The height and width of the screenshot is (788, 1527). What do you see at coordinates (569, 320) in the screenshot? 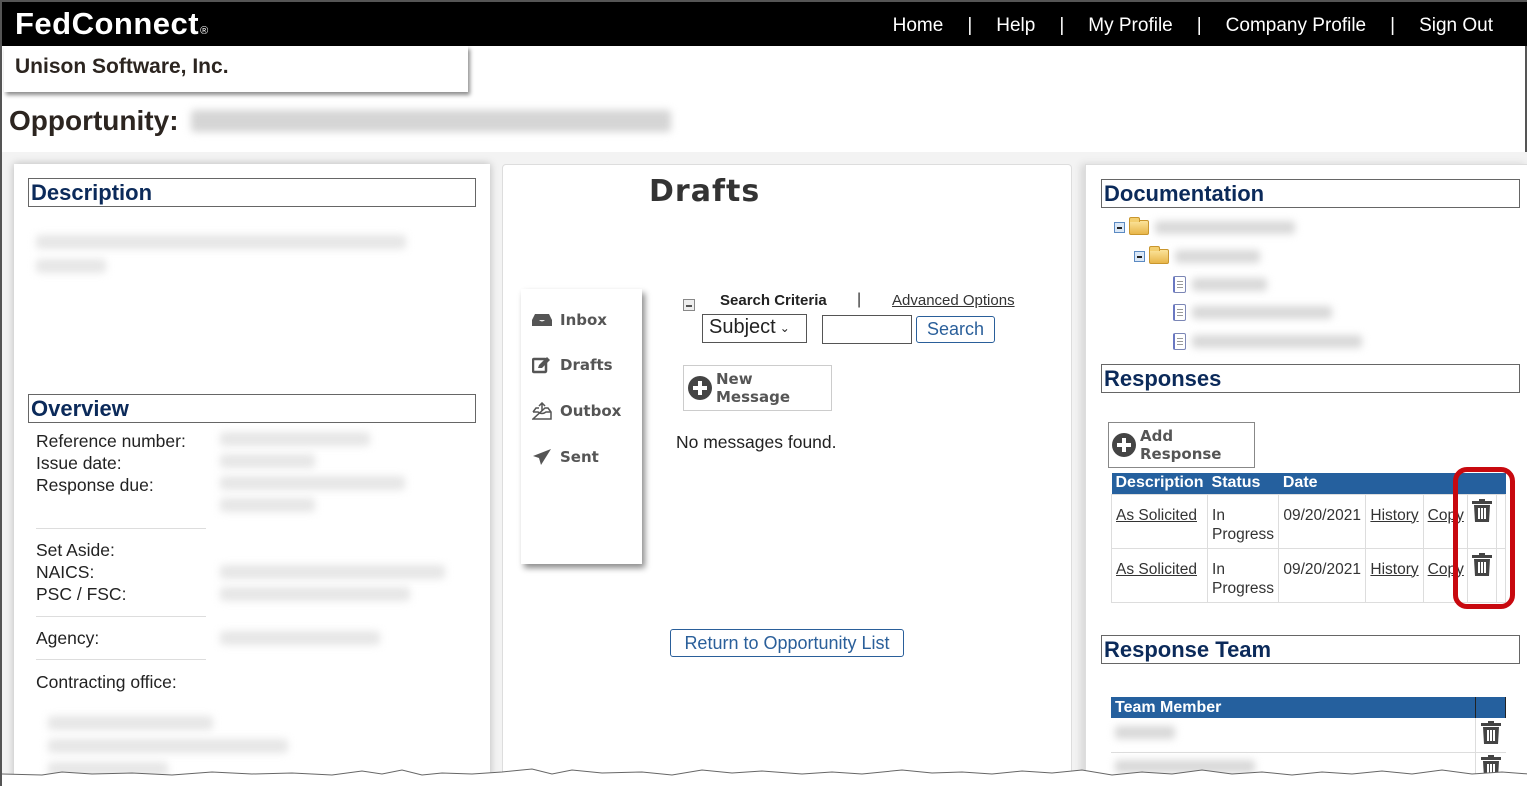
I see `folder-inbox: Inbox` at bounding box center [569, 320].